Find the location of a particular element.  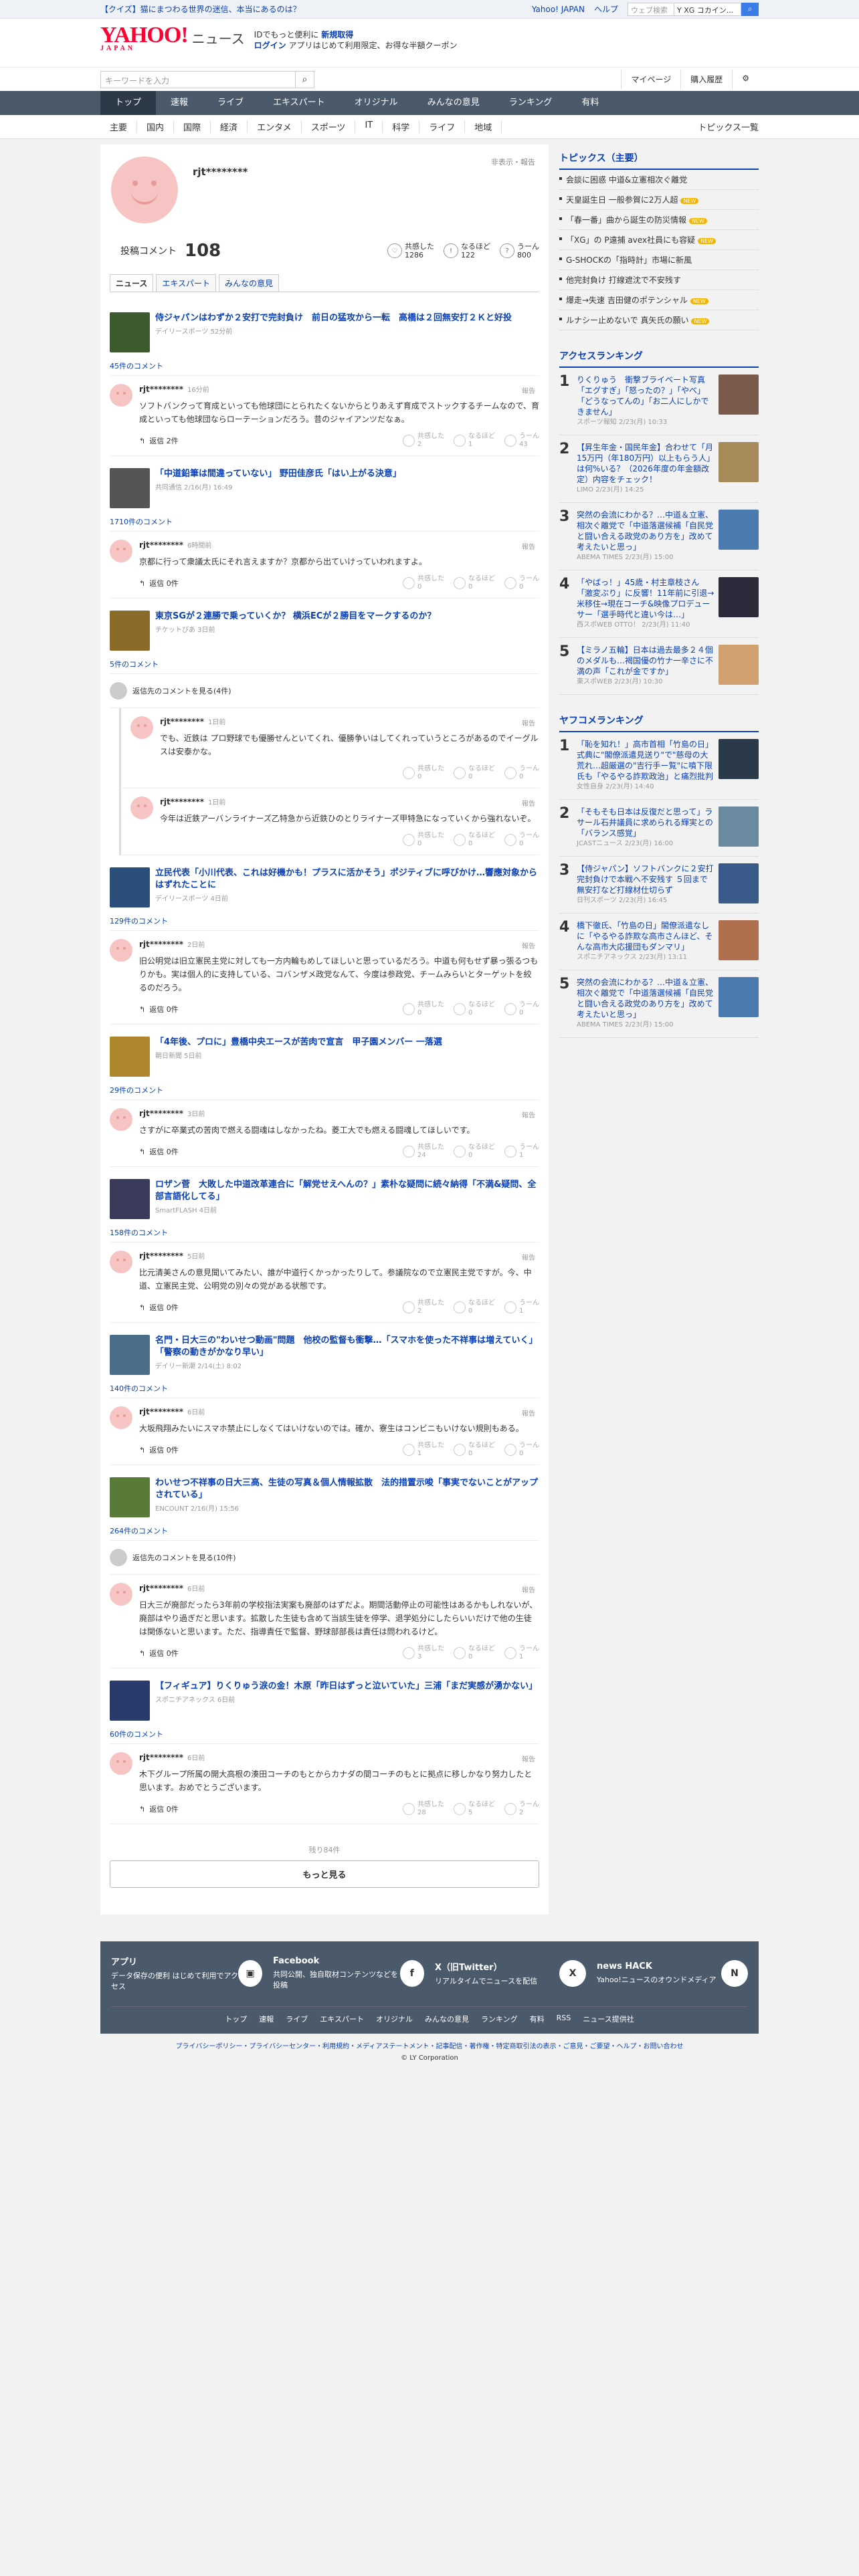

view-parent-comment: 返信先のコメントを見る(10件) is located at coordinates (324, 1558).